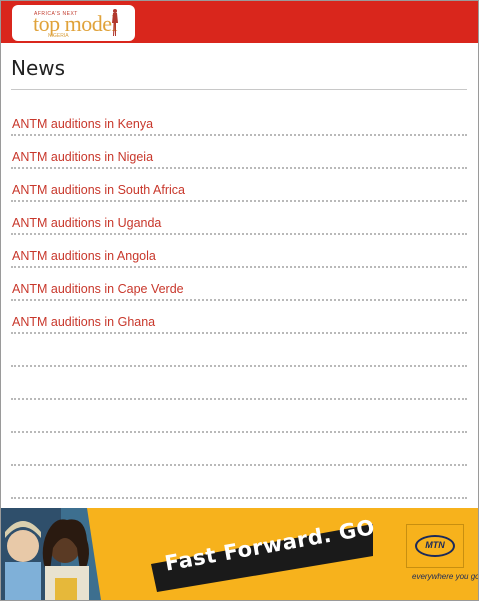 Image resolution: width=479 pixels, height=601 pixels. Describe the element at coordinates (239, 119) in the screenshot. I see `list-item: ANTM auditions in Kenya` at that location.